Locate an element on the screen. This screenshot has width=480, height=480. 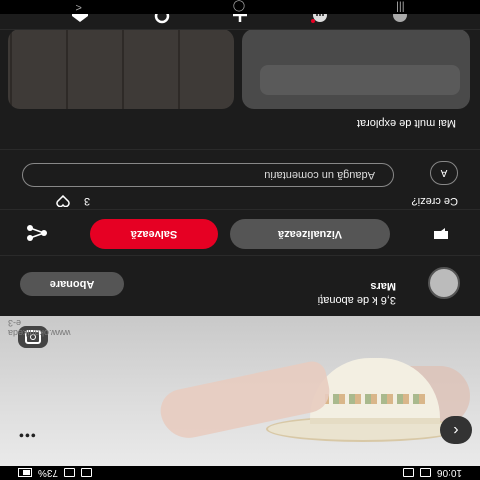
notification-icon is located at coordinates (425, 473).